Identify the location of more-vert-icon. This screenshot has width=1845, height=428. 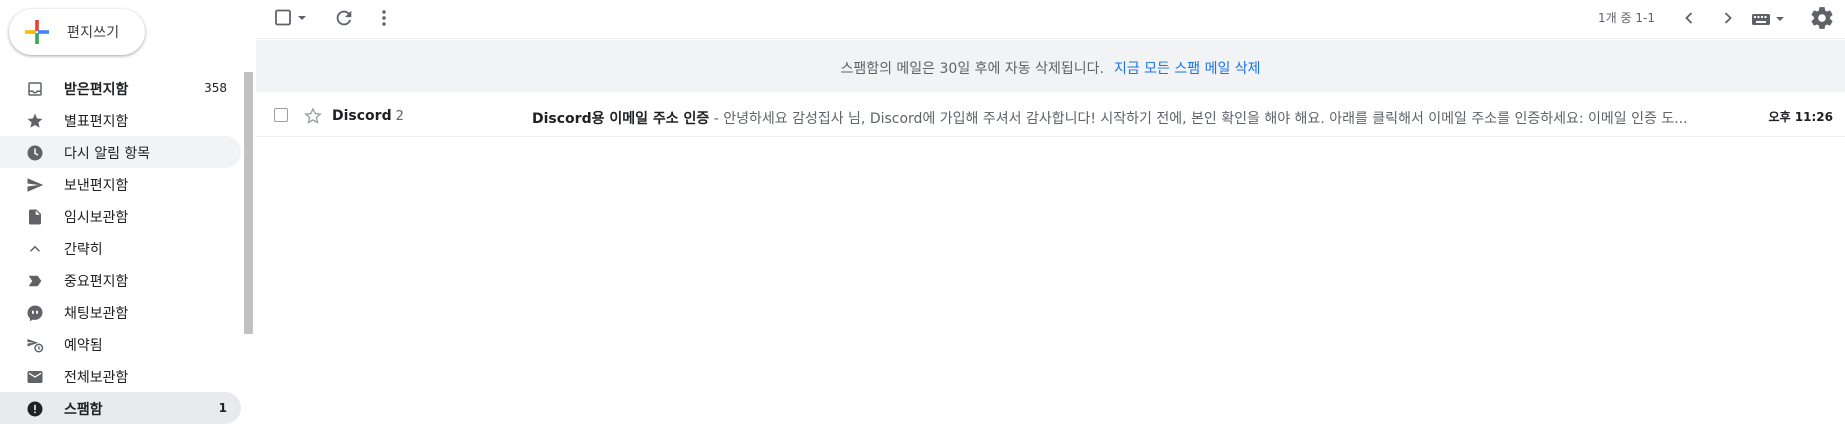
(384, 18).